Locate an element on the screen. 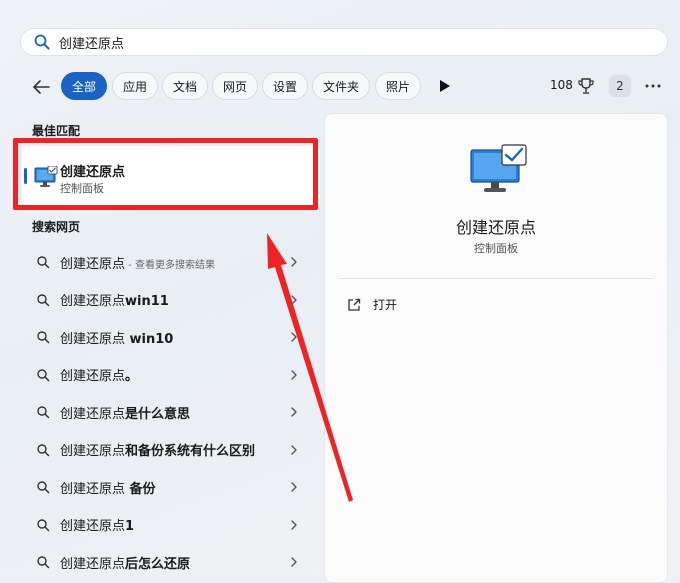 This screenshot has height=583, width=680. web-search-text: 创建还原点 备份 is located at coordinates (108, 487).